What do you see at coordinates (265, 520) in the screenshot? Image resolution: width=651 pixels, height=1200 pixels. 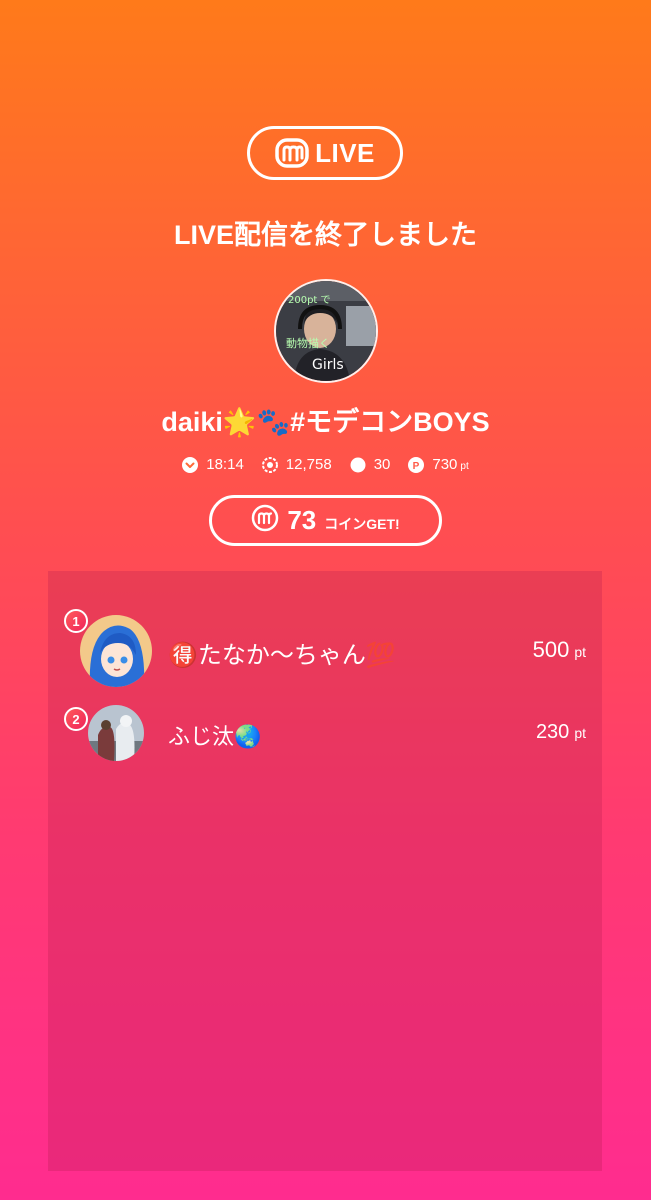 I see `m-coin-icon` at bounding box center [265, 520].